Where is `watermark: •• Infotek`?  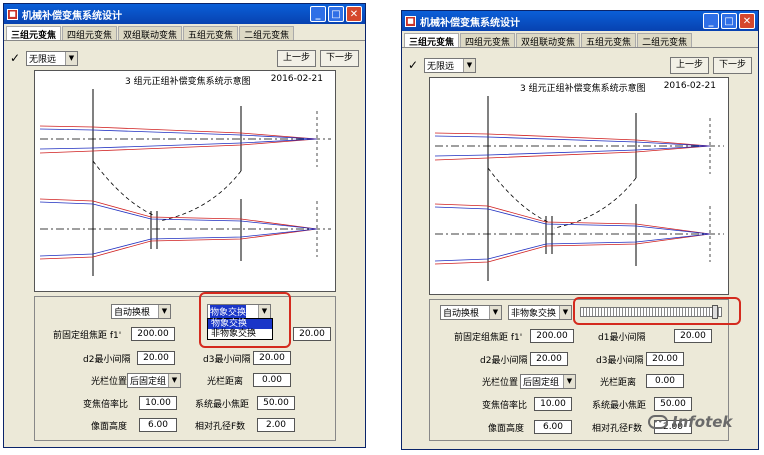
watermark: •• Infotek is located at coordinates (690, 422).